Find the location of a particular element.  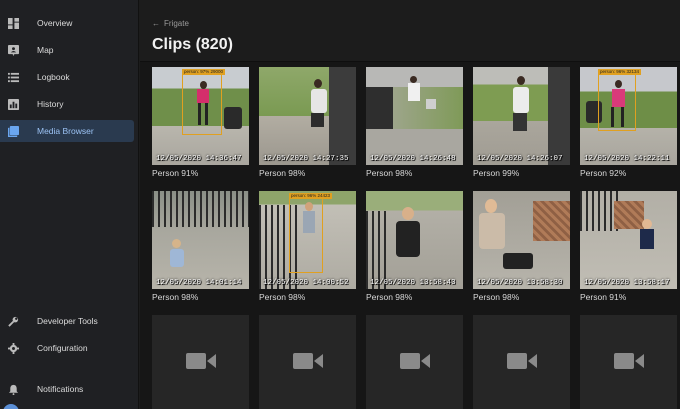

back-label: Frigate is located at coordinates (176, 23).